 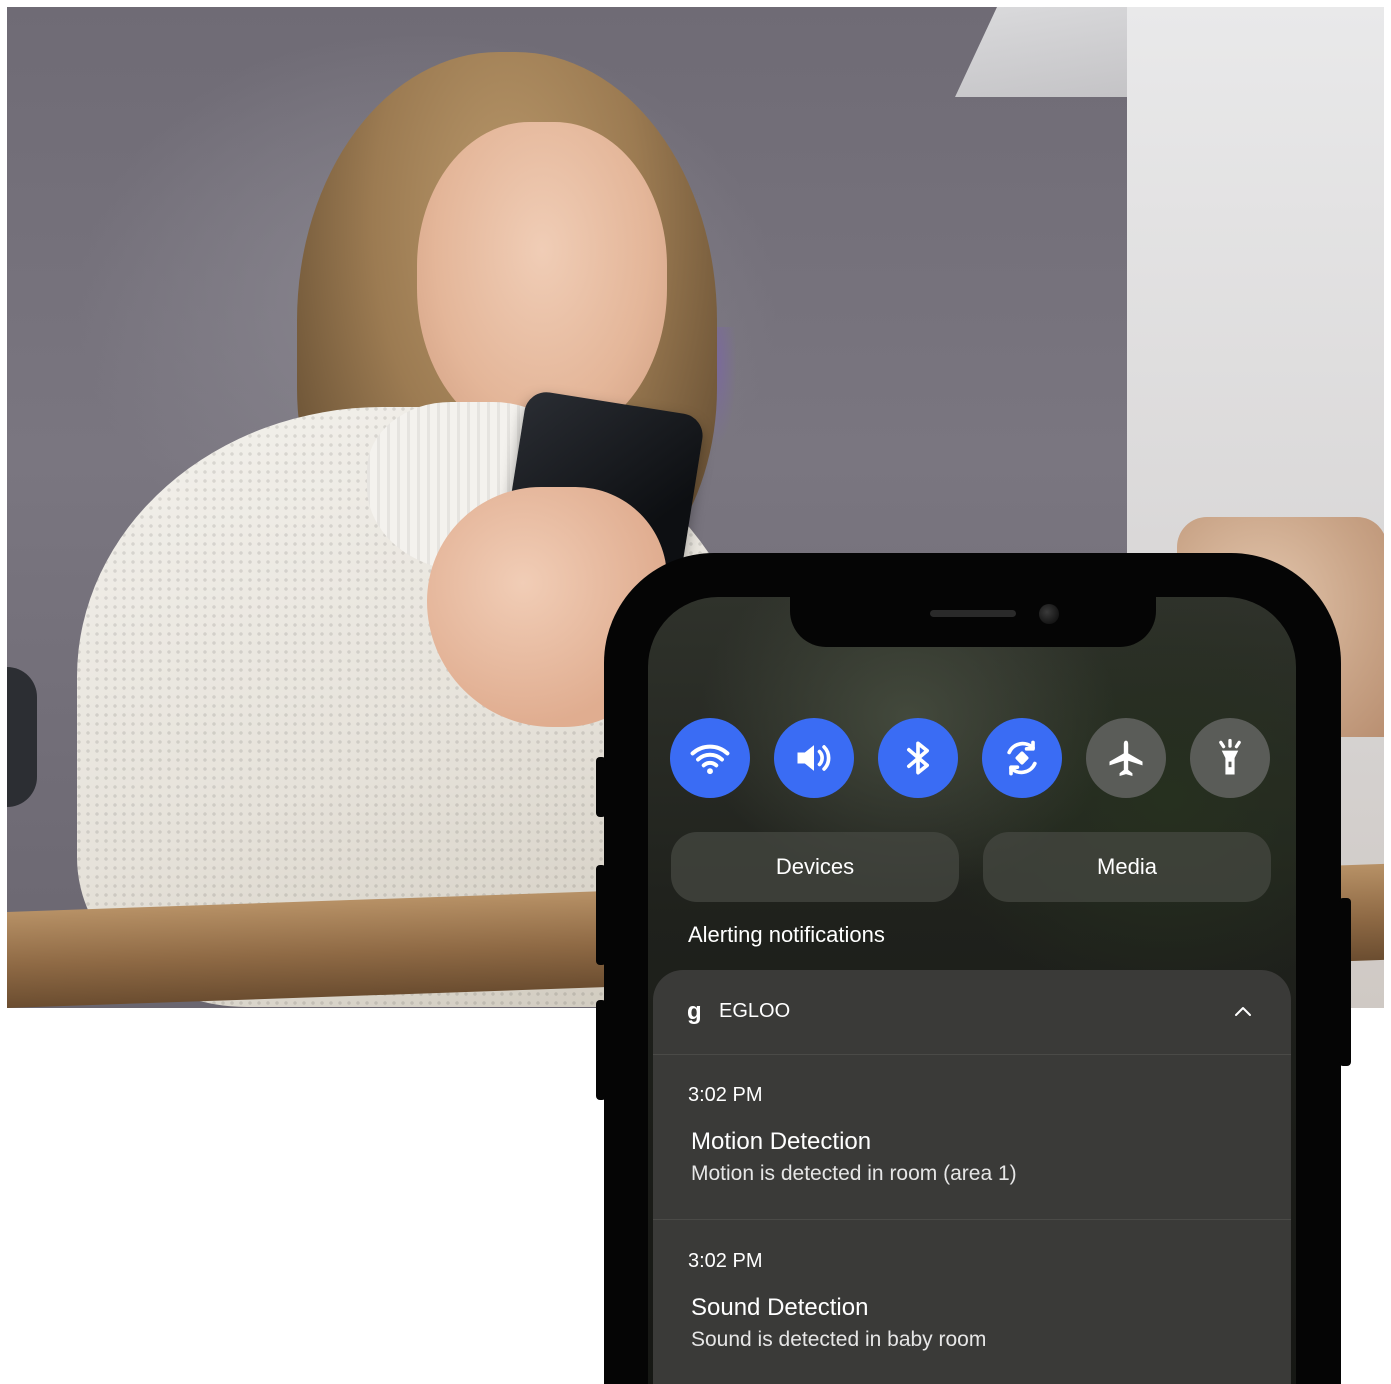 I want to click on alerting-notifications-title: Alerting notifications, so click(x=786, y=934).